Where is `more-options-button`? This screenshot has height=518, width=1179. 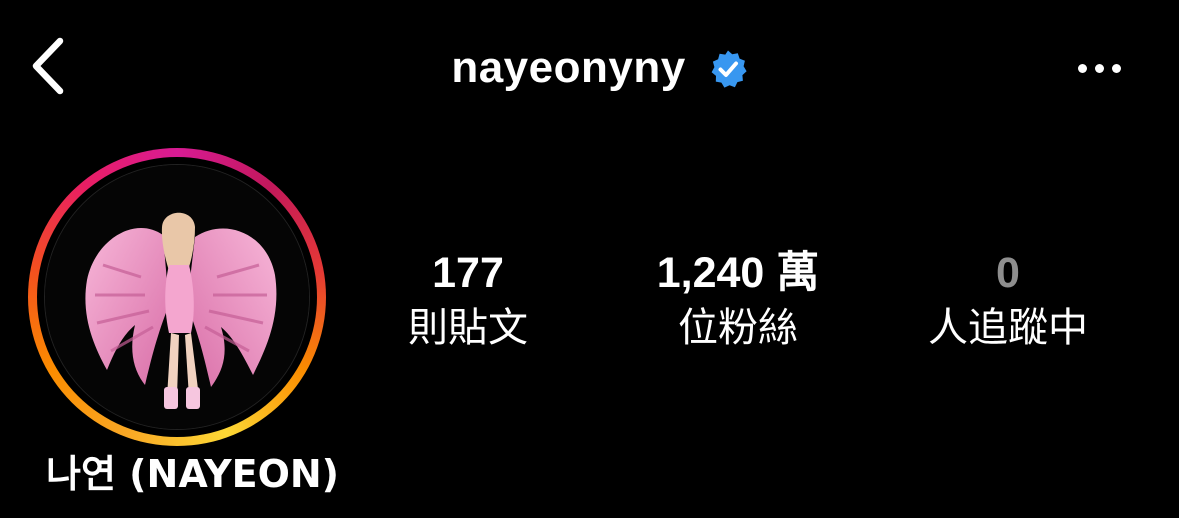 more-options-button is located at coordinates (1099, 68).